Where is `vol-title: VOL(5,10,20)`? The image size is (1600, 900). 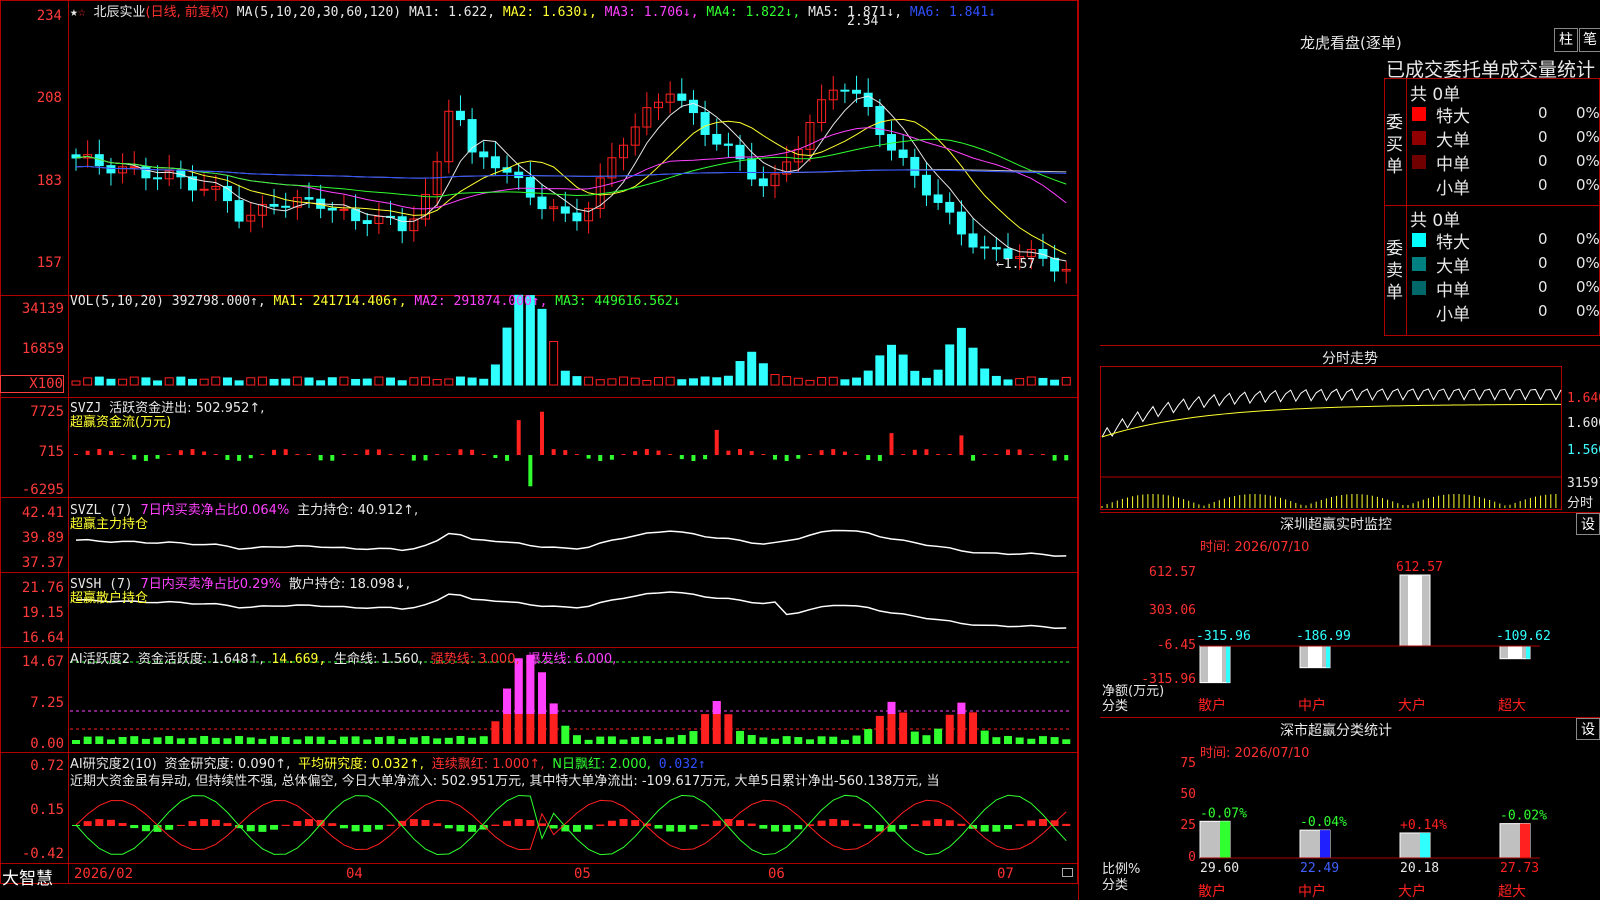 vol-title: VOL(5,10,20) is located at coordinates (117, 301).